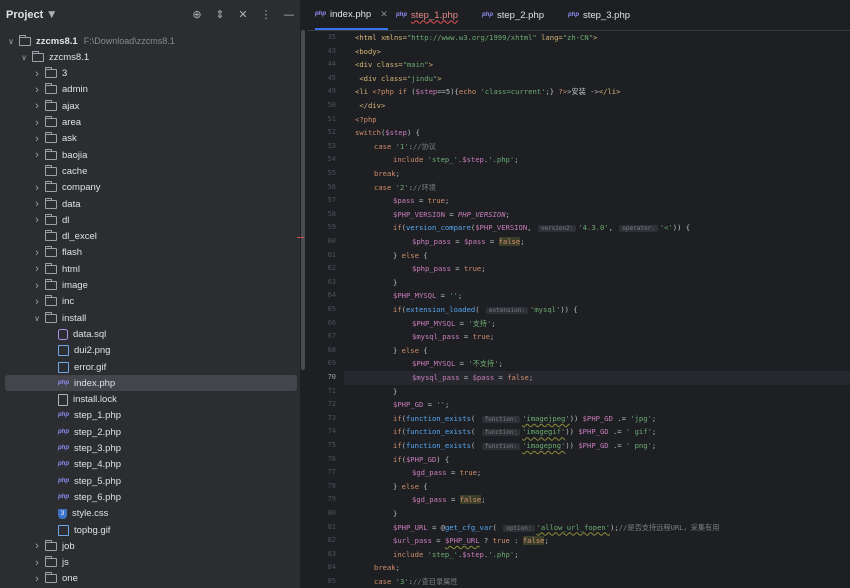 This screenshot has width=850, height=588. Describe the element at coordinates (150, 481) in the screenshot. I see `tree-file: php step_5.php` at that location.